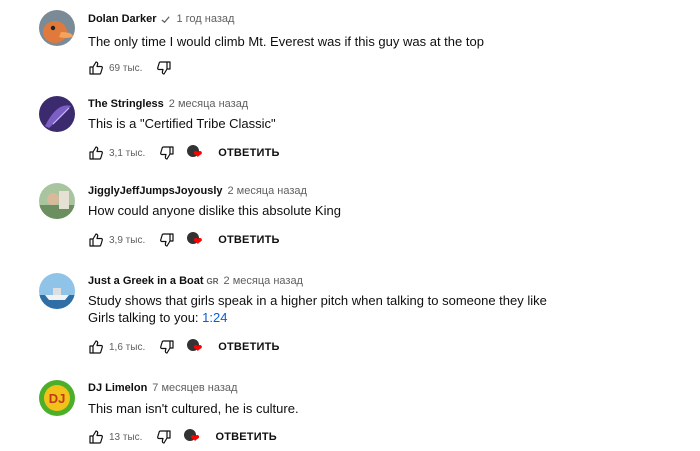  I want to click on like-count: 3,1 тыс., so click(127, 153).